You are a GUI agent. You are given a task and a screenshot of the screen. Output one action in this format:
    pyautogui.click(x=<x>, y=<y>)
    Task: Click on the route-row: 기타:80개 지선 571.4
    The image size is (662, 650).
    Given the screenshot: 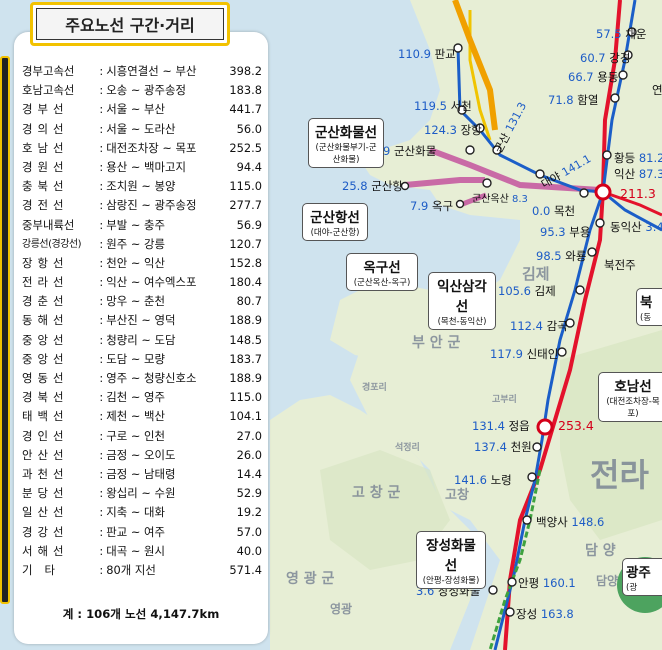 What is the action you would take?
    pyautogui.click(x=142, y=570)
    